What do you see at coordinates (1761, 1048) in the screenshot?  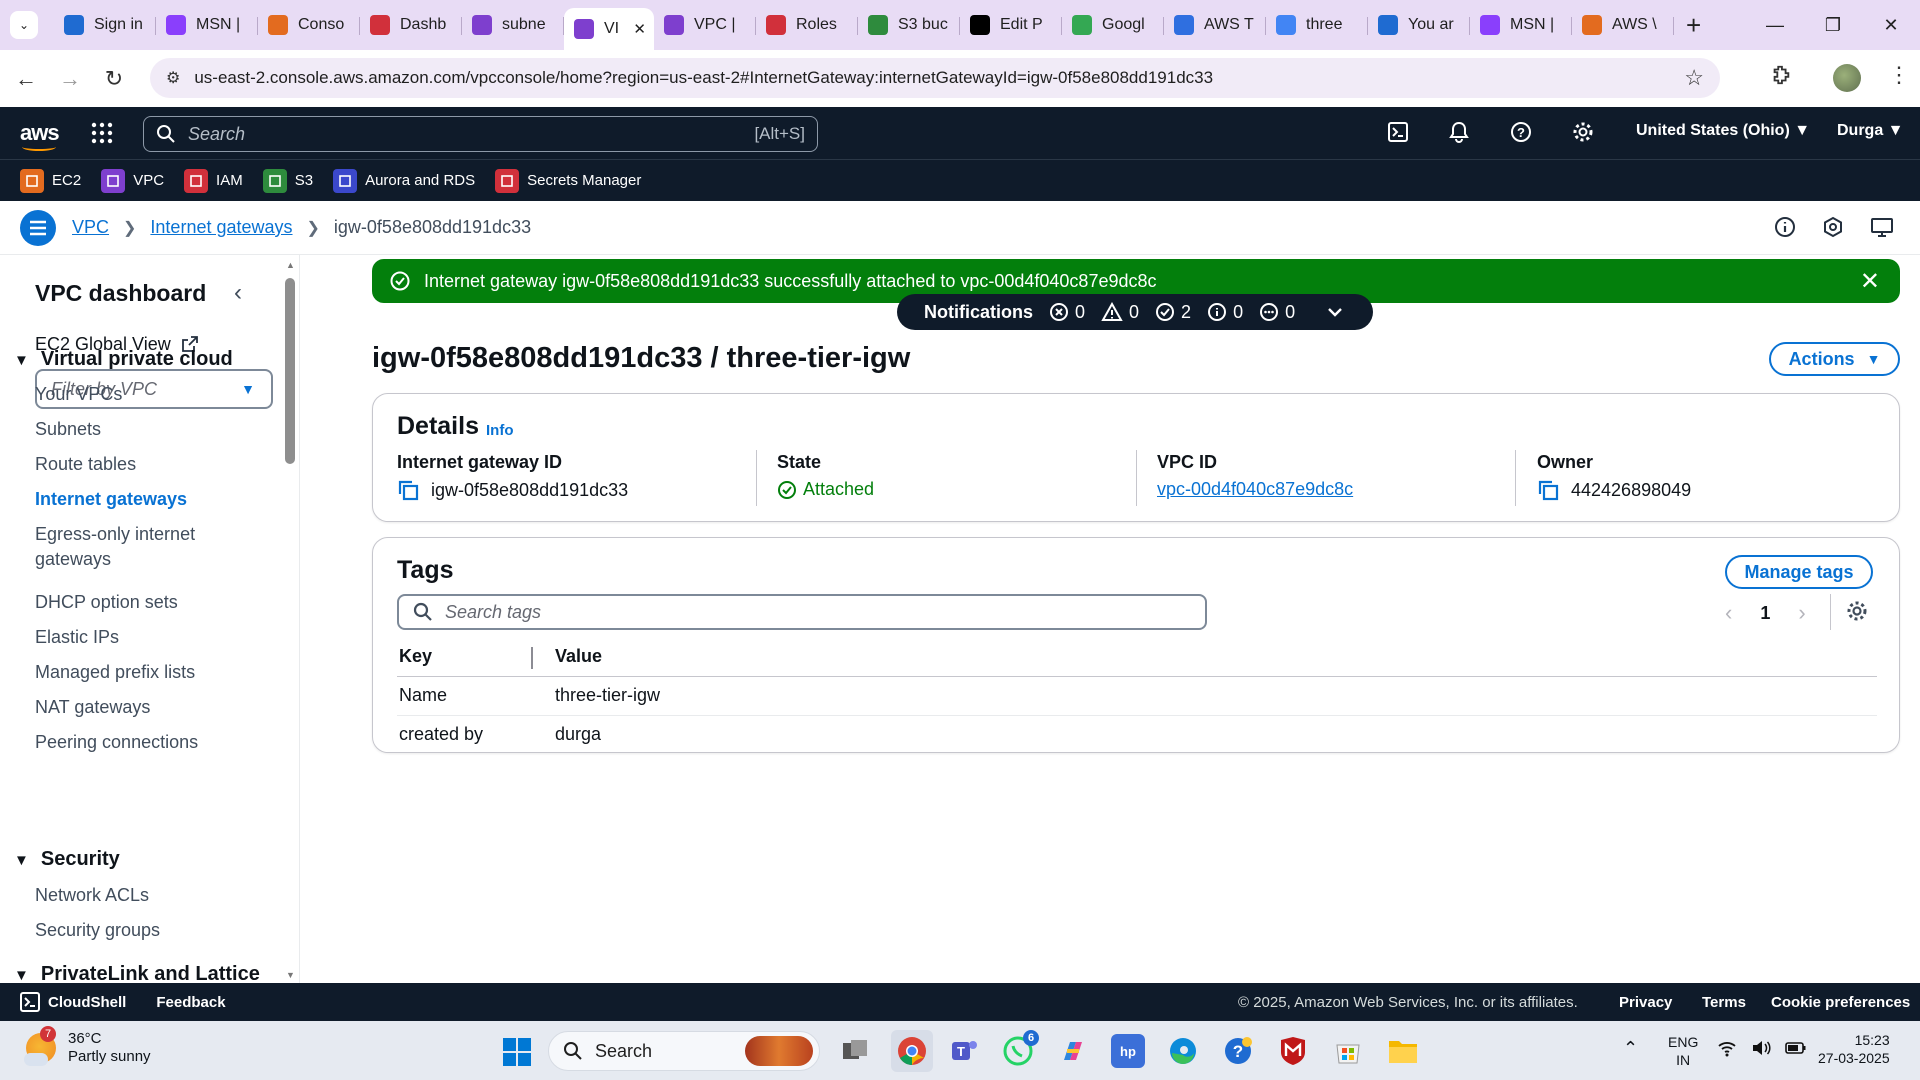 I see `volume-icon` at bounding box center [1761, 1048].